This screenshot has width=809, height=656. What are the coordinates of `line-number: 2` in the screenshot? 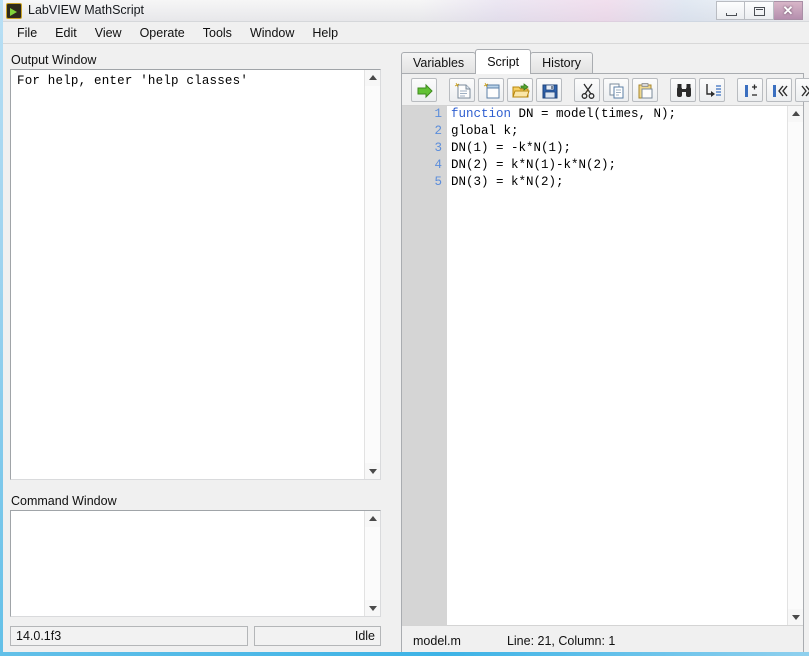 It's located at (438, 131).